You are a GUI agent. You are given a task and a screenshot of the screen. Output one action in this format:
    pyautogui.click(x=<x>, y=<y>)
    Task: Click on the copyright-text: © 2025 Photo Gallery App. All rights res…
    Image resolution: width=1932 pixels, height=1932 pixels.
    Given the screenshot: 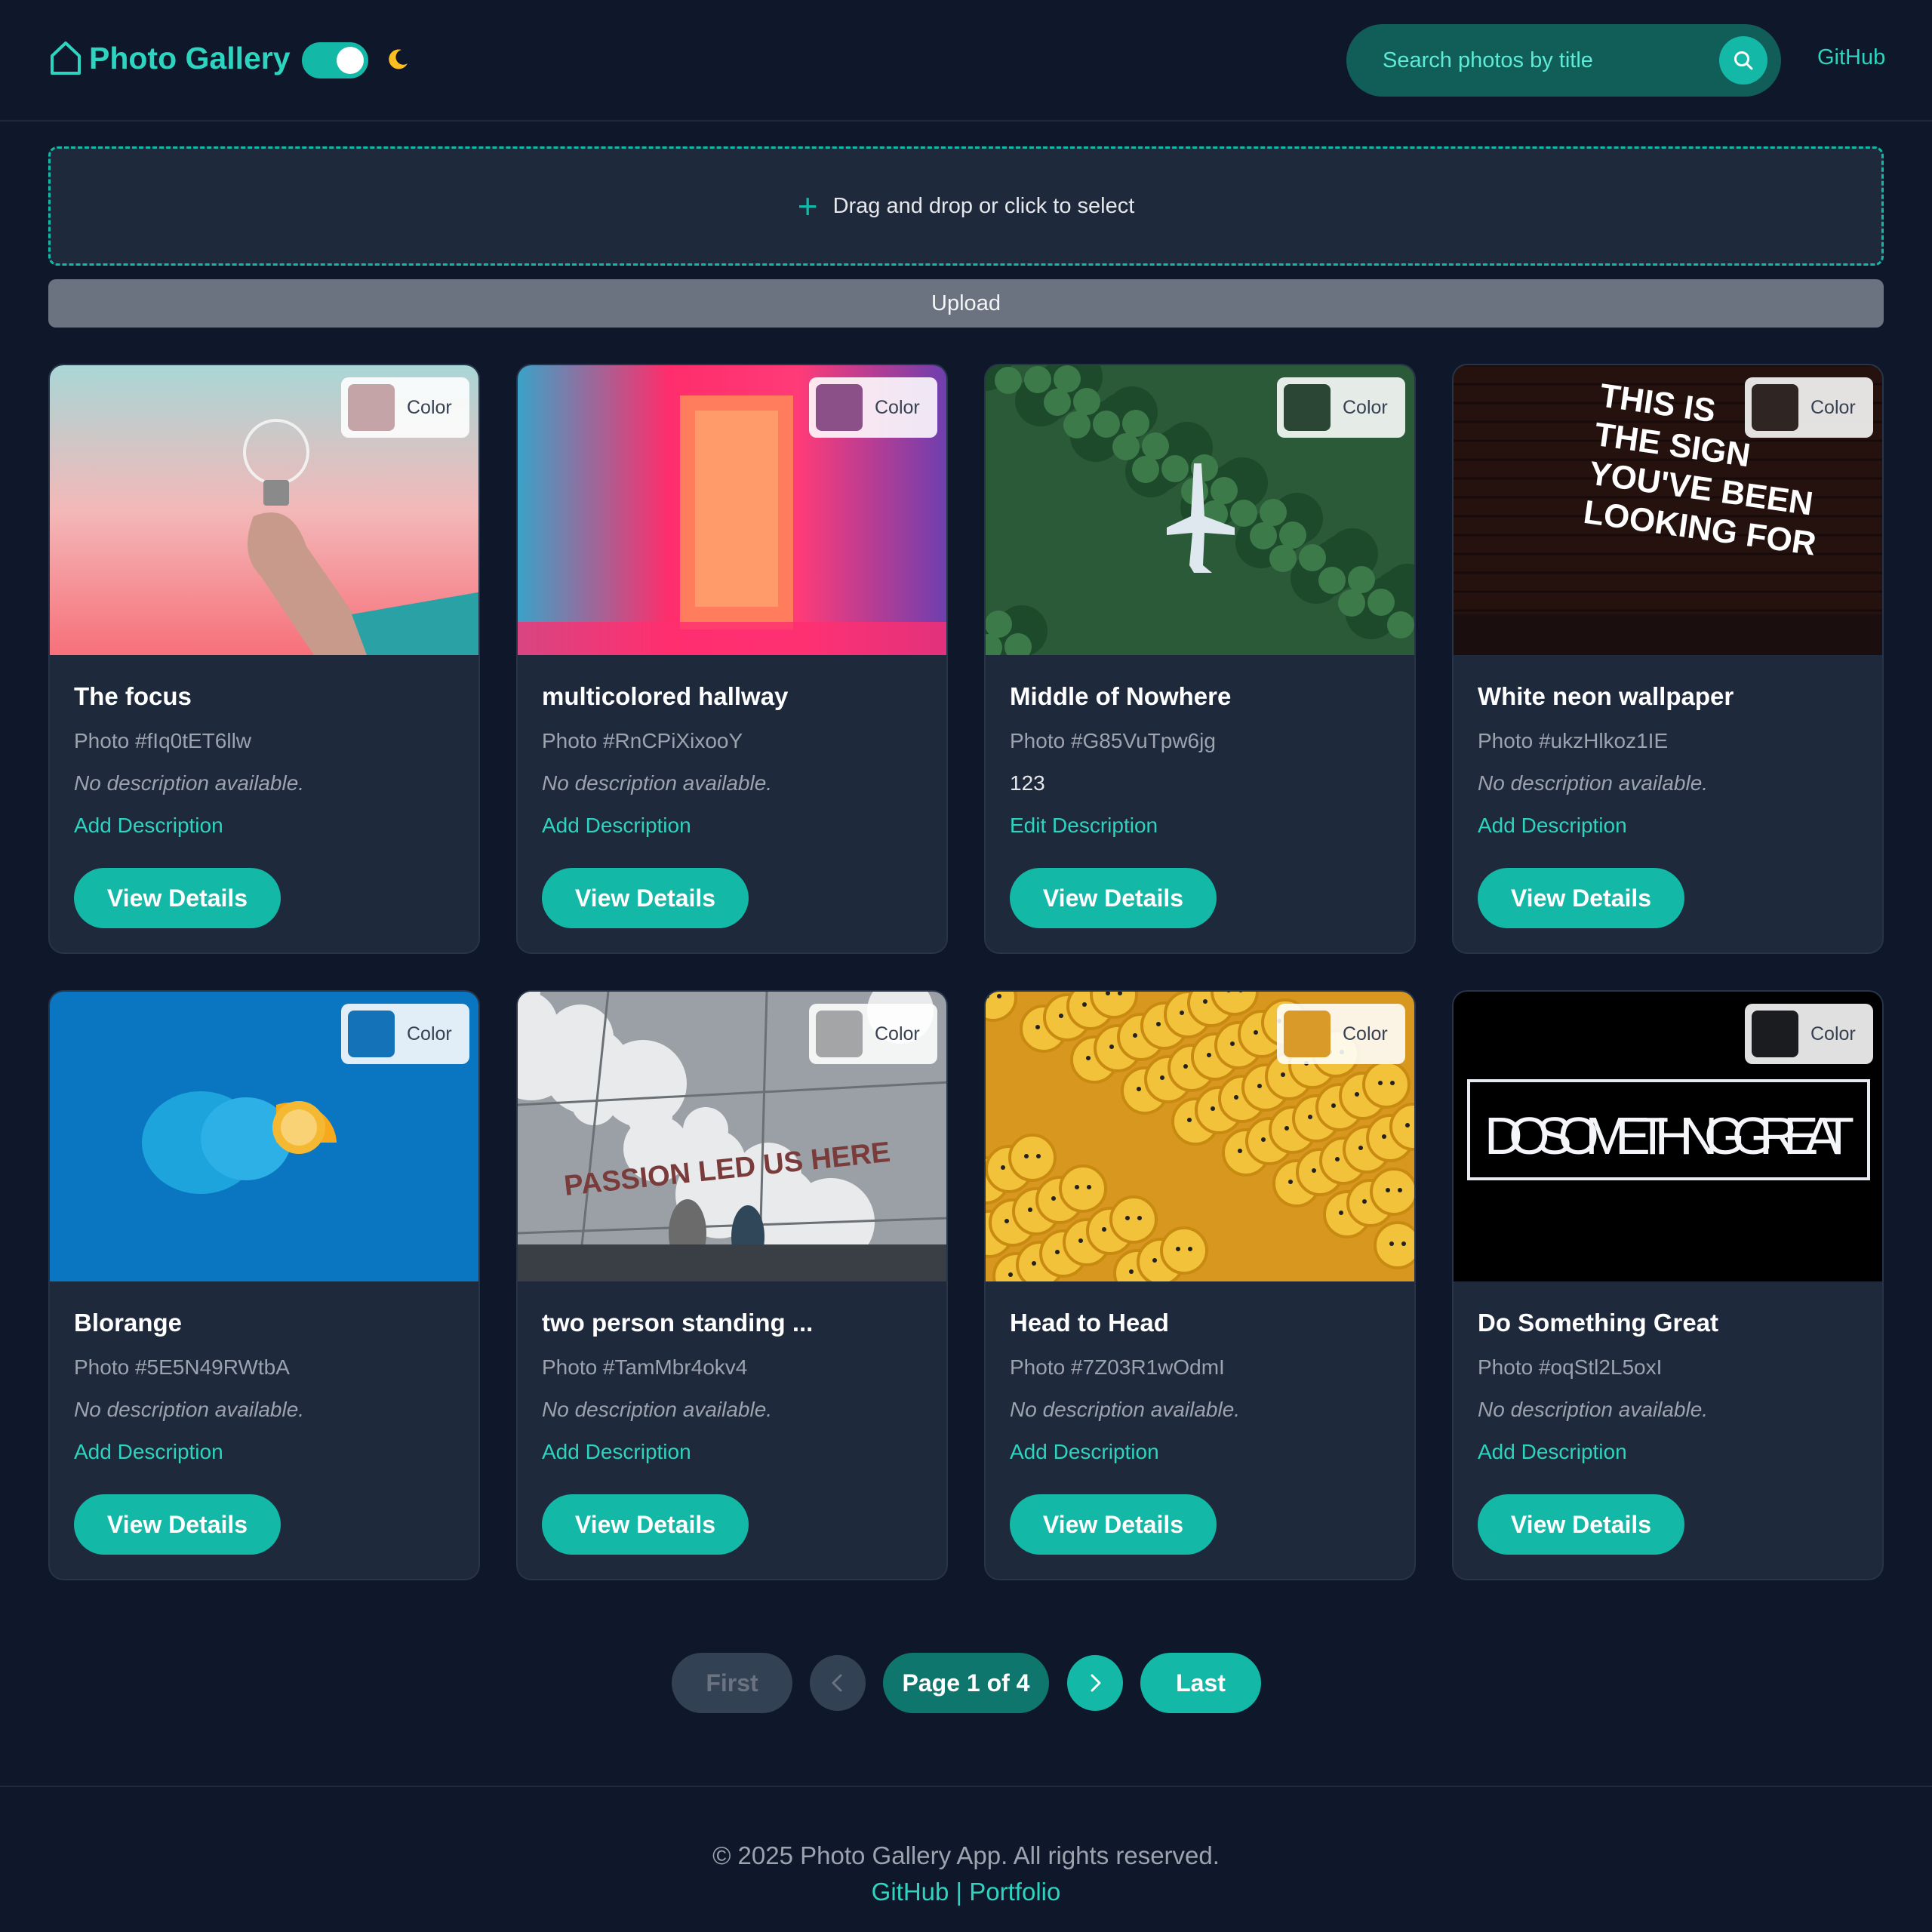 What is the action you would take?
    pyautogui.click(x=966, y=1855)
    